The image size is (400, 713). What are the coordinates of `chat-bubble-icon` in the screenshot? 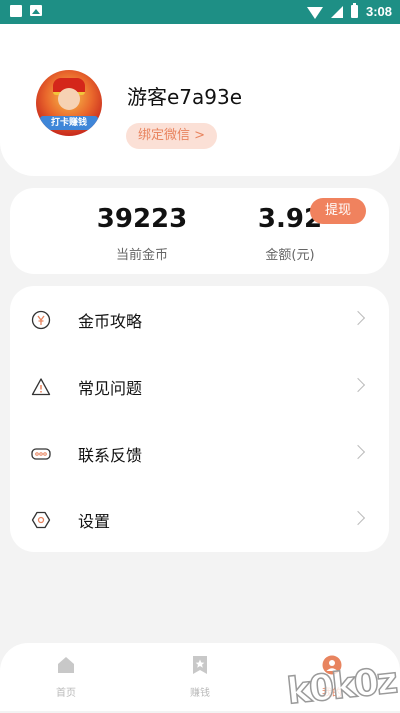 It's located at (41, 454).